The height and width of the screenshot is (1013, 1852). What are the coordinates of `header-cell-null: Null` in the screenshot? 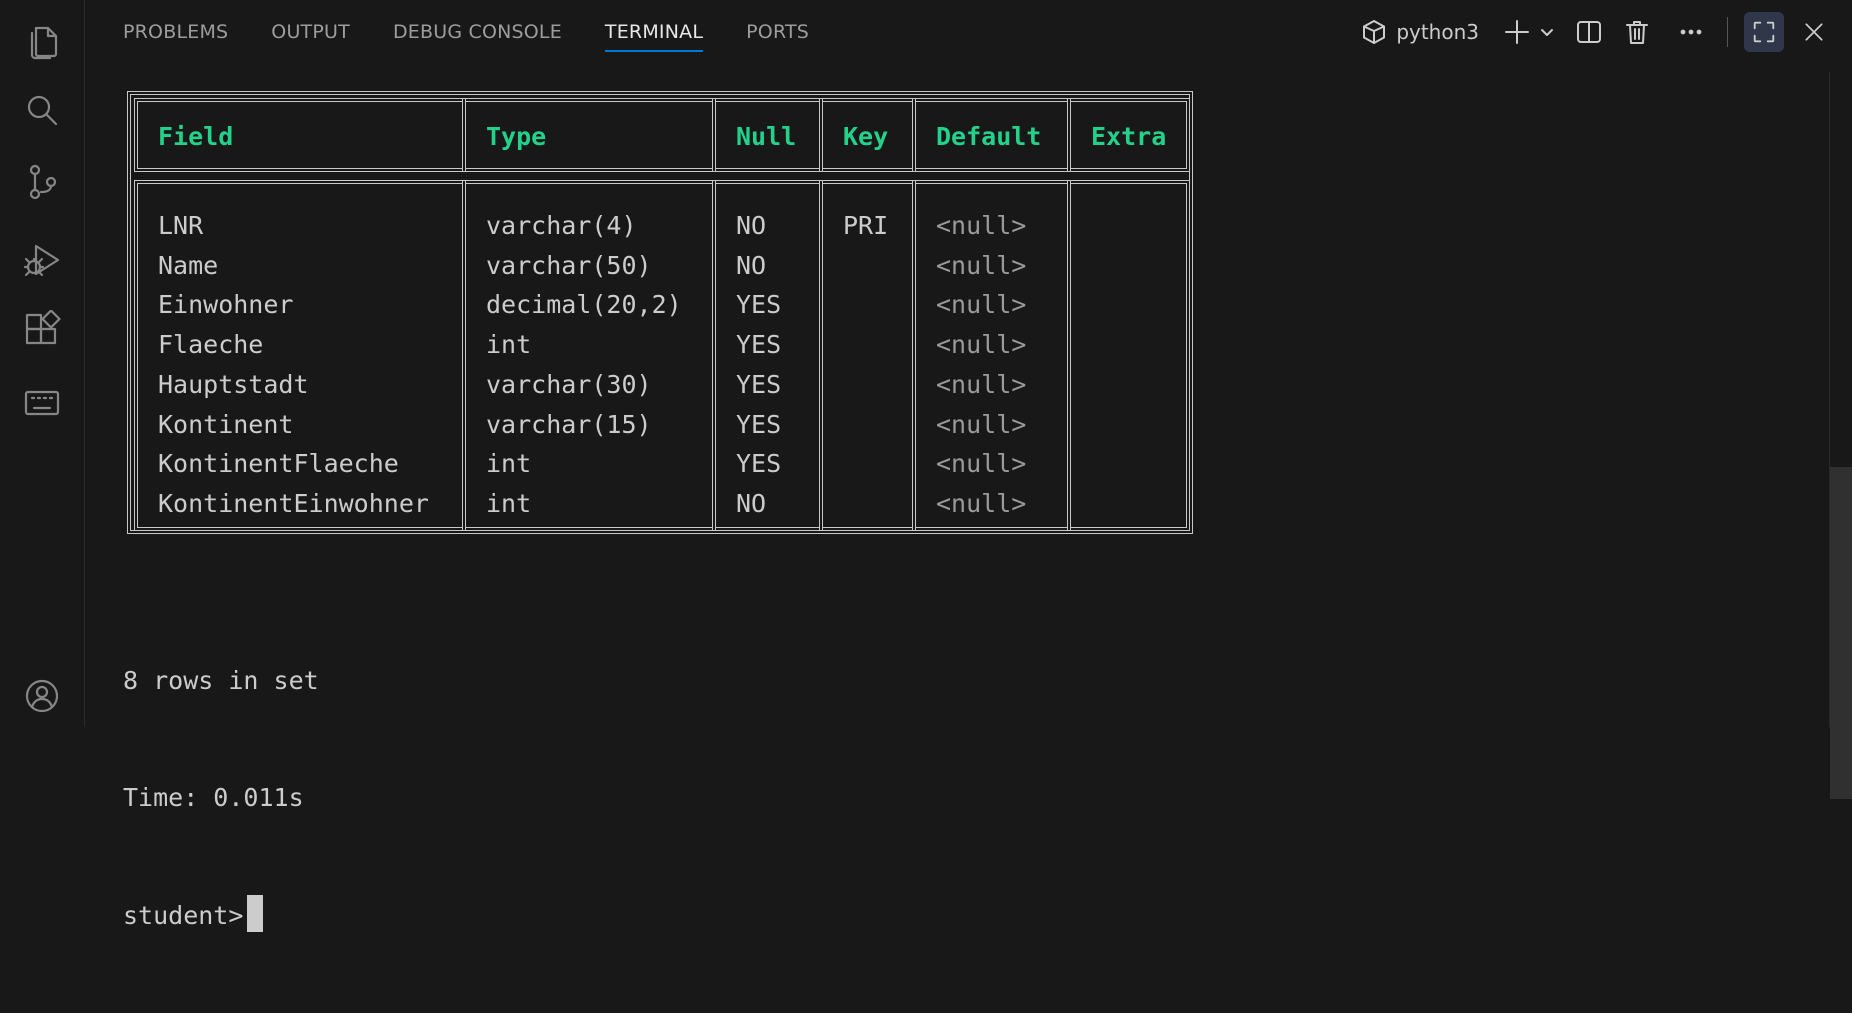 It's located at (767, 135).